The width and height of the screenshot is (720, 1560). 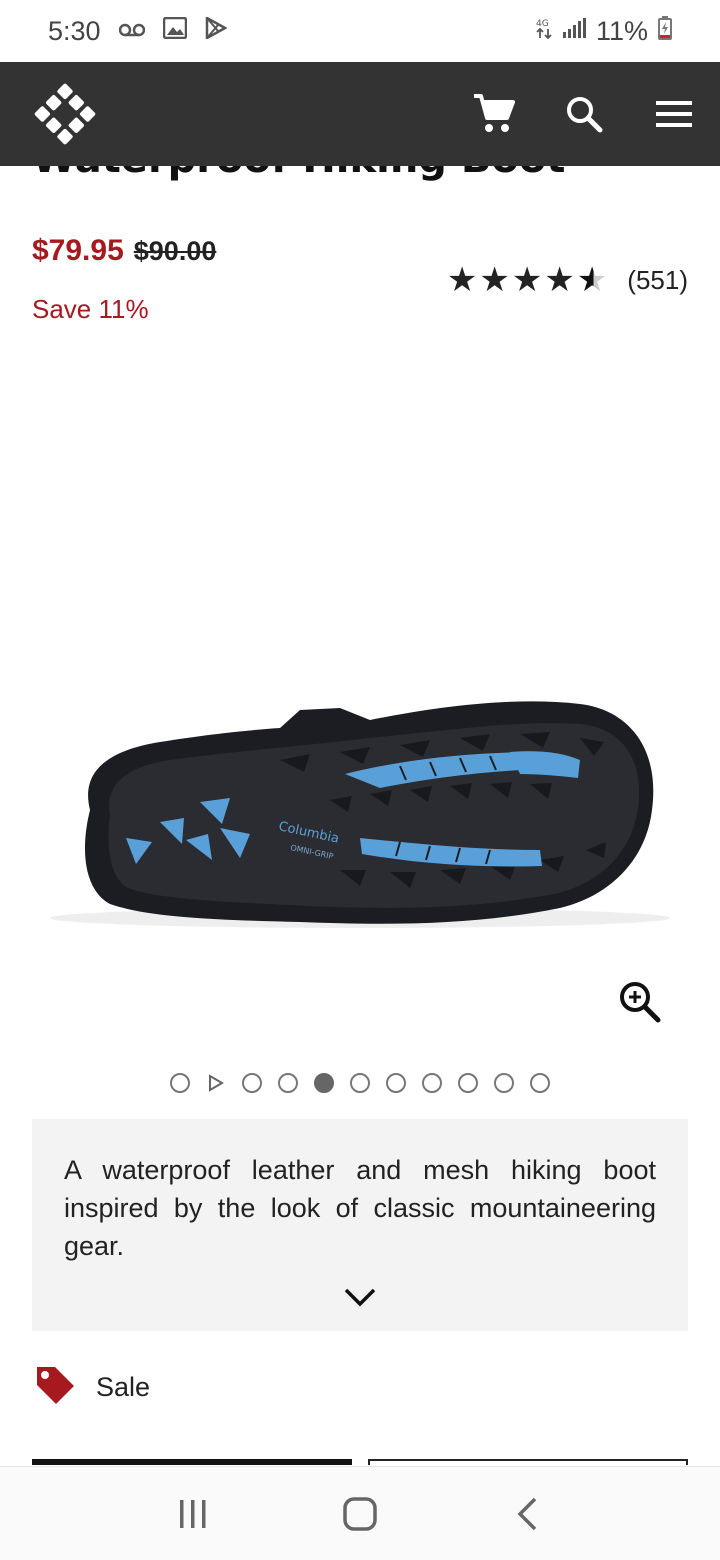 I want to click on rating-stars: ★ ★ ★ ★ ★, so click(x=527, y=280).